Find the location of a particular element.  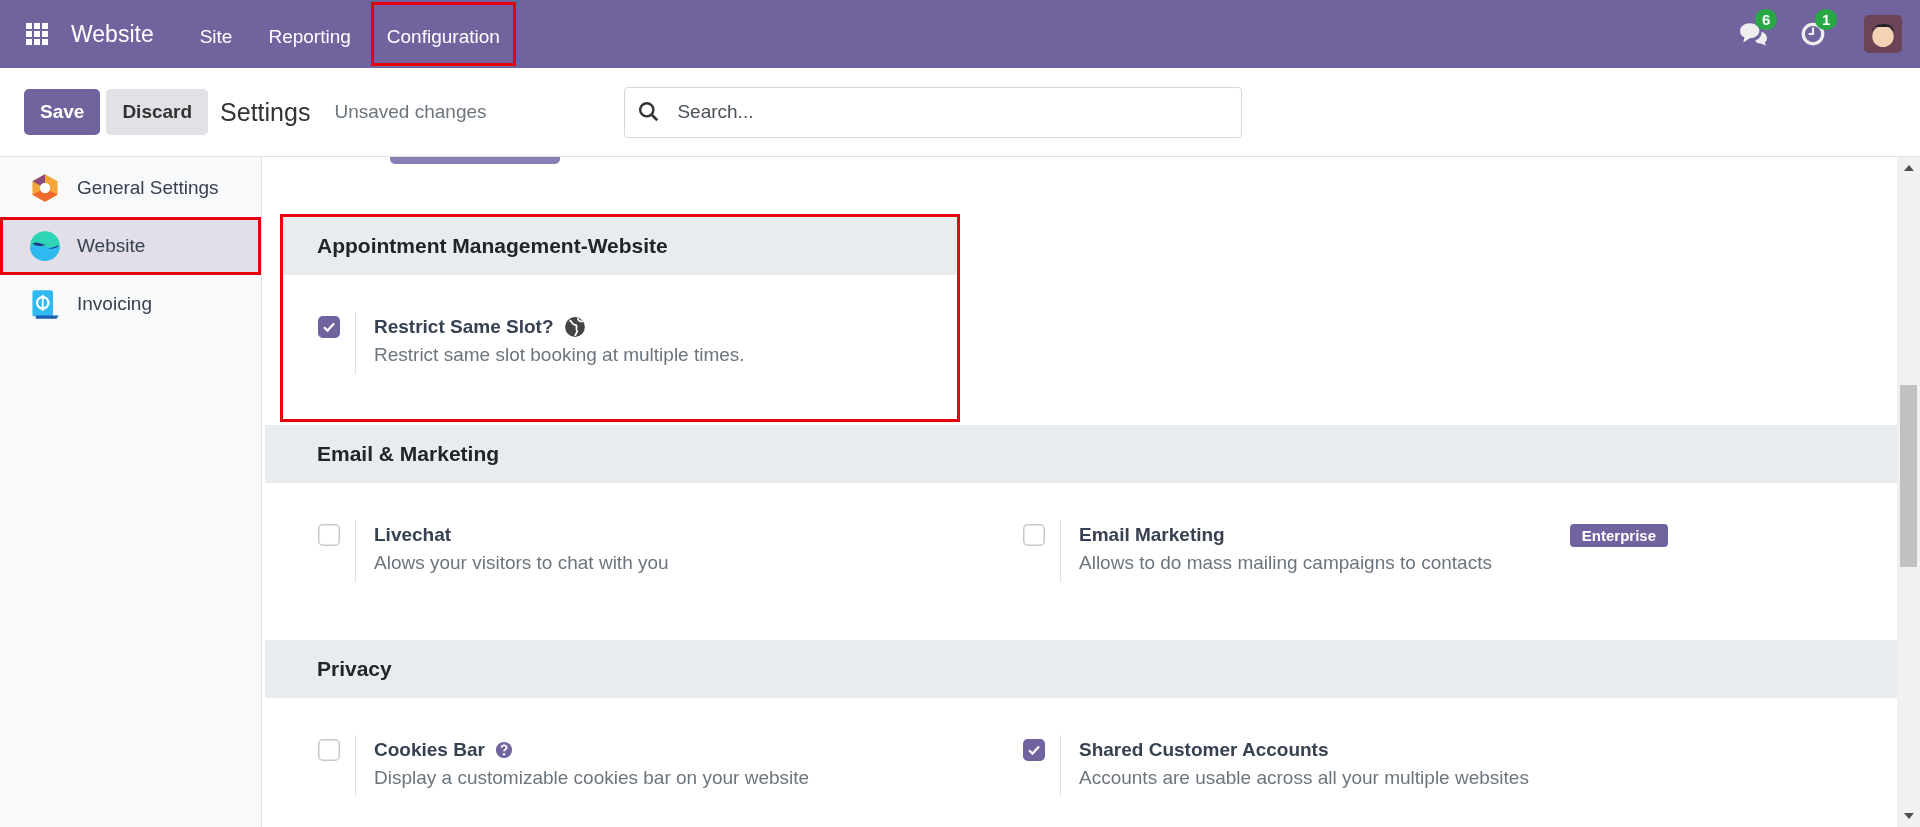

enterprise-badge: Enterprise is located at coordinates (1618, 535).